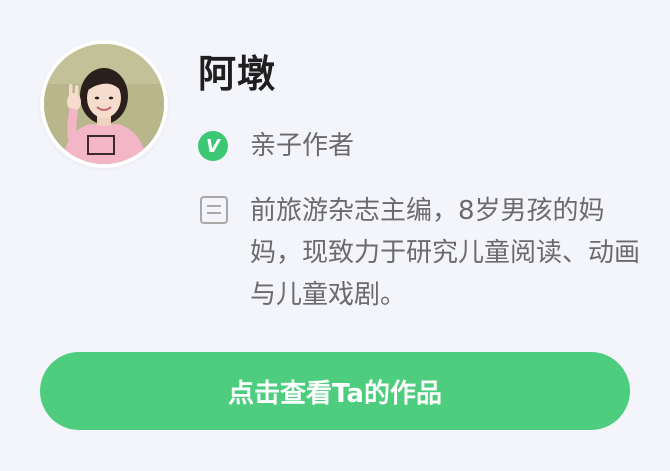  I want to click on avatar, so click(104, 104).